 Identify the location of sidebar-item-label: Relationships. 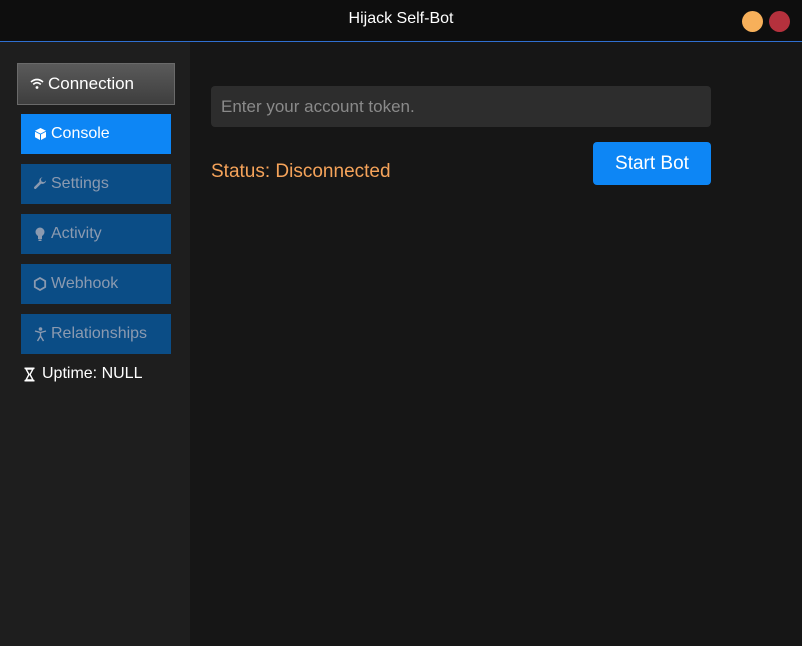
(99, 333).